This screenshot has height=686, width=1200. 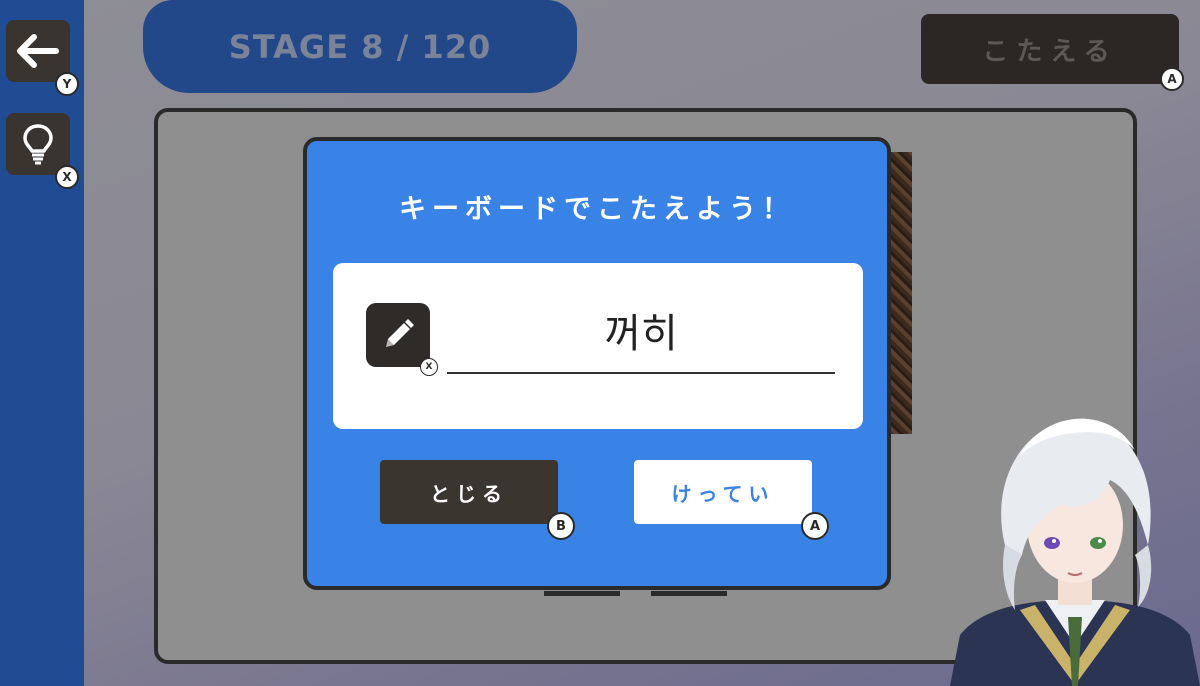 I want to click on stage-indicator: STAGE 8 / 120, so click(x=360, y=46).